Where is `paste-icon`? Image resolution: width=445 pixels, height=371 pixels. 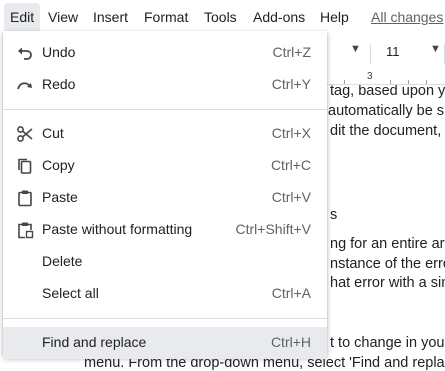
paste-icon is located at coordinates (25, 198).